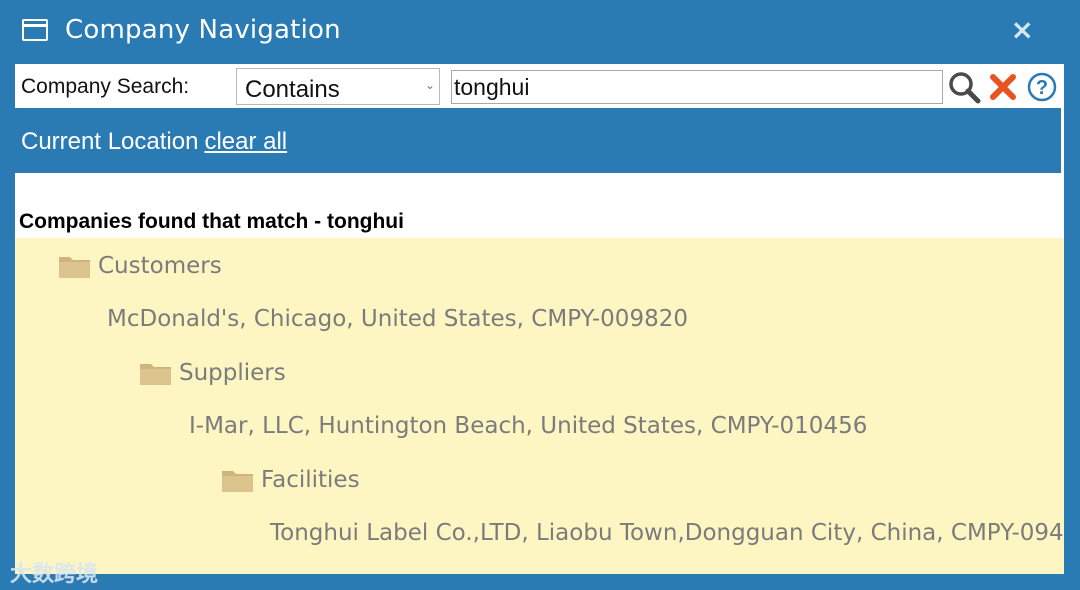 The height and width of the screenshot is (590, 1080). What do you see at coordinates (245, 141) in the screenshot?
I see `clear-all-link: clear all` at bounding box center [245, 141].